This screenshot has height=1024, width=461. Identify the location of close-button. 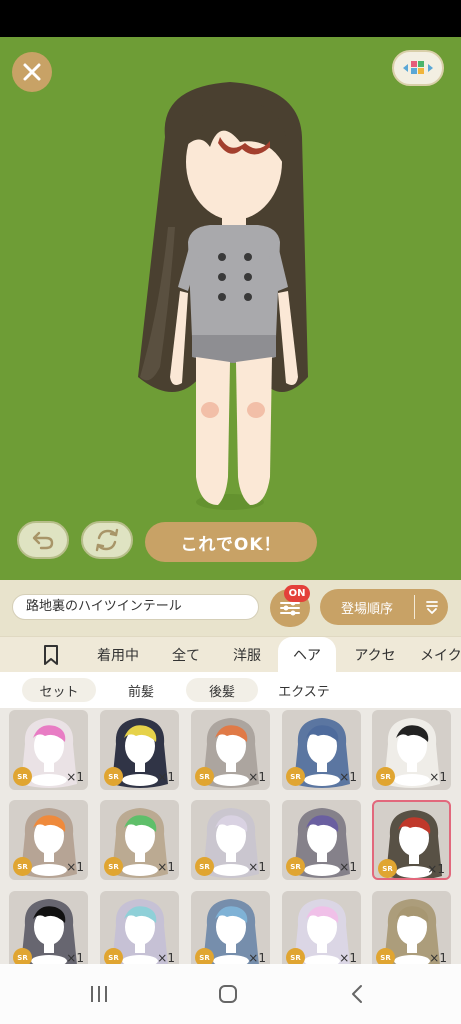
(32, 72).